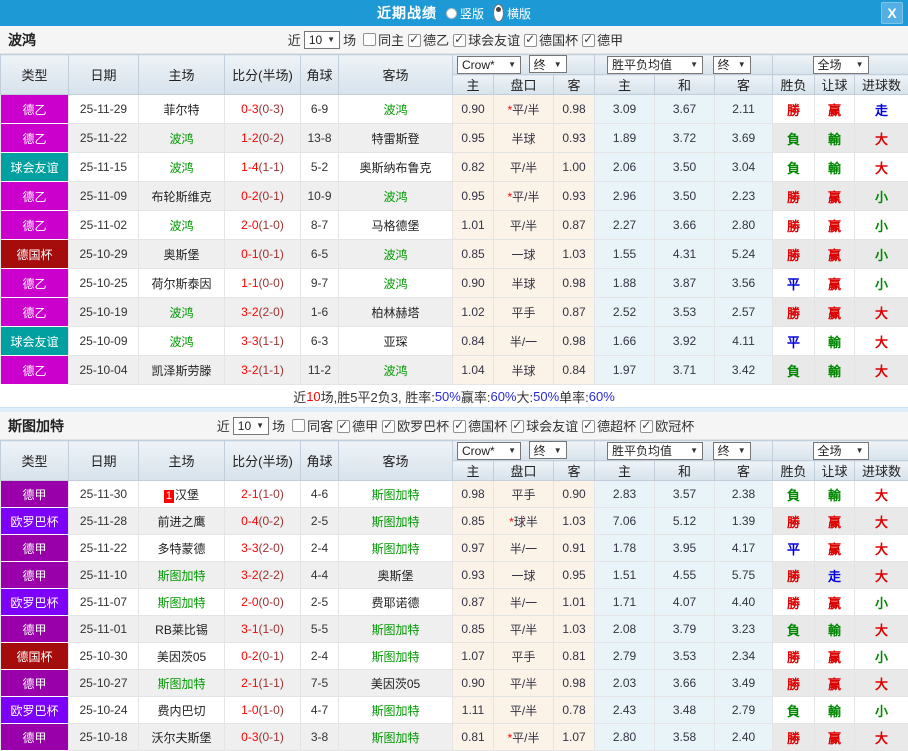  What do you see at coordinates (685, 167) in the screenshot?
I see `avg-draw-cell: 3.50` at bounding box center [685, 167].